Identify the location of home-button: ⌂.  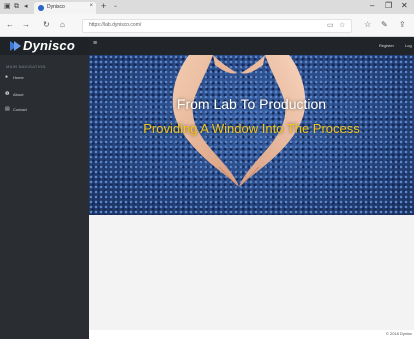
(62, 25).